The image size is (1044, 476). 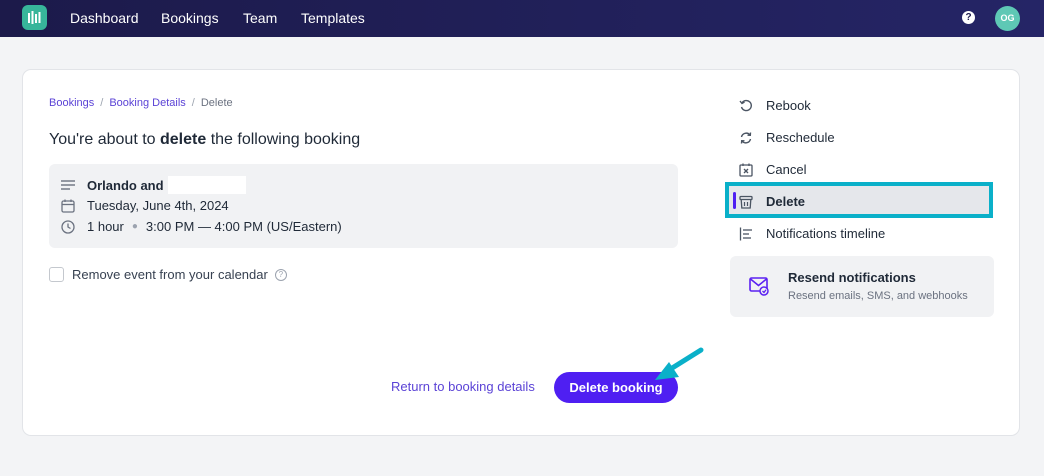 I want to click on nav-dashboard: Dashboard, so click(x=104, y=18).